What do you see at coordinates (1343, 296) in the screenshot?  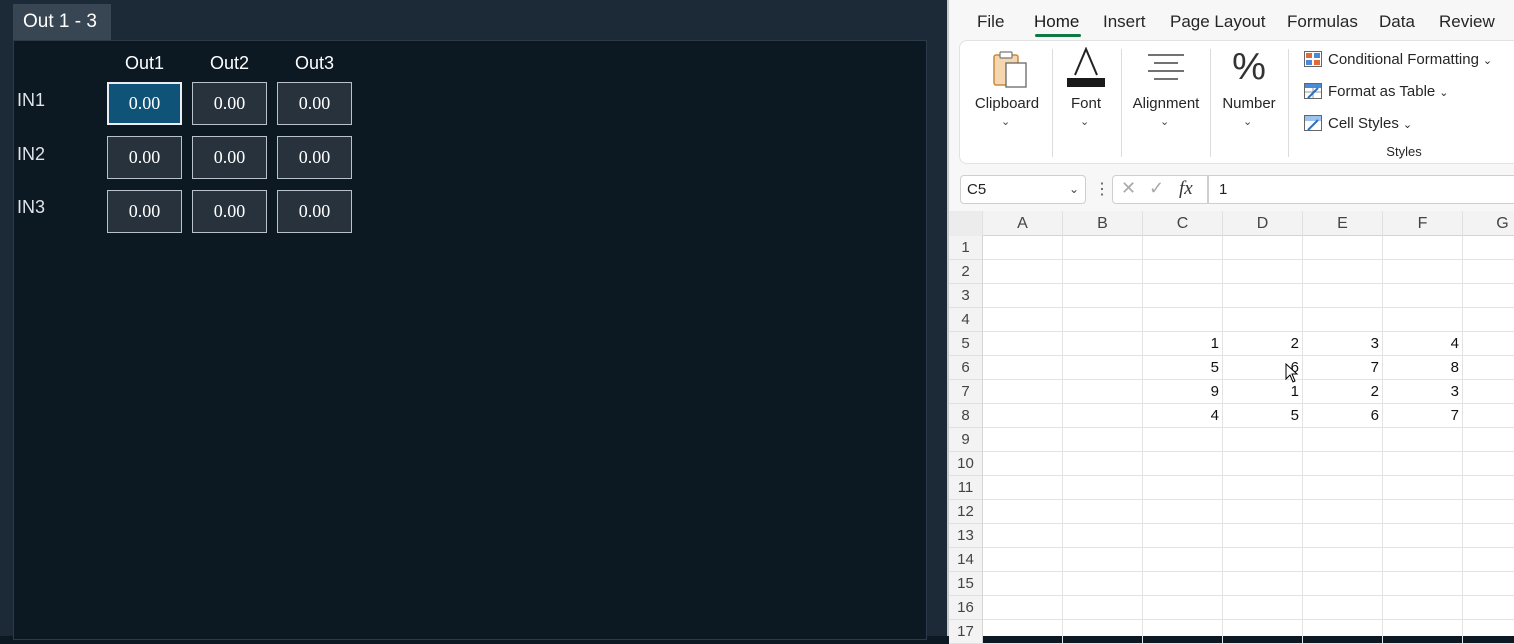 I see `cell-e3` at bounding box center [1343, 296].